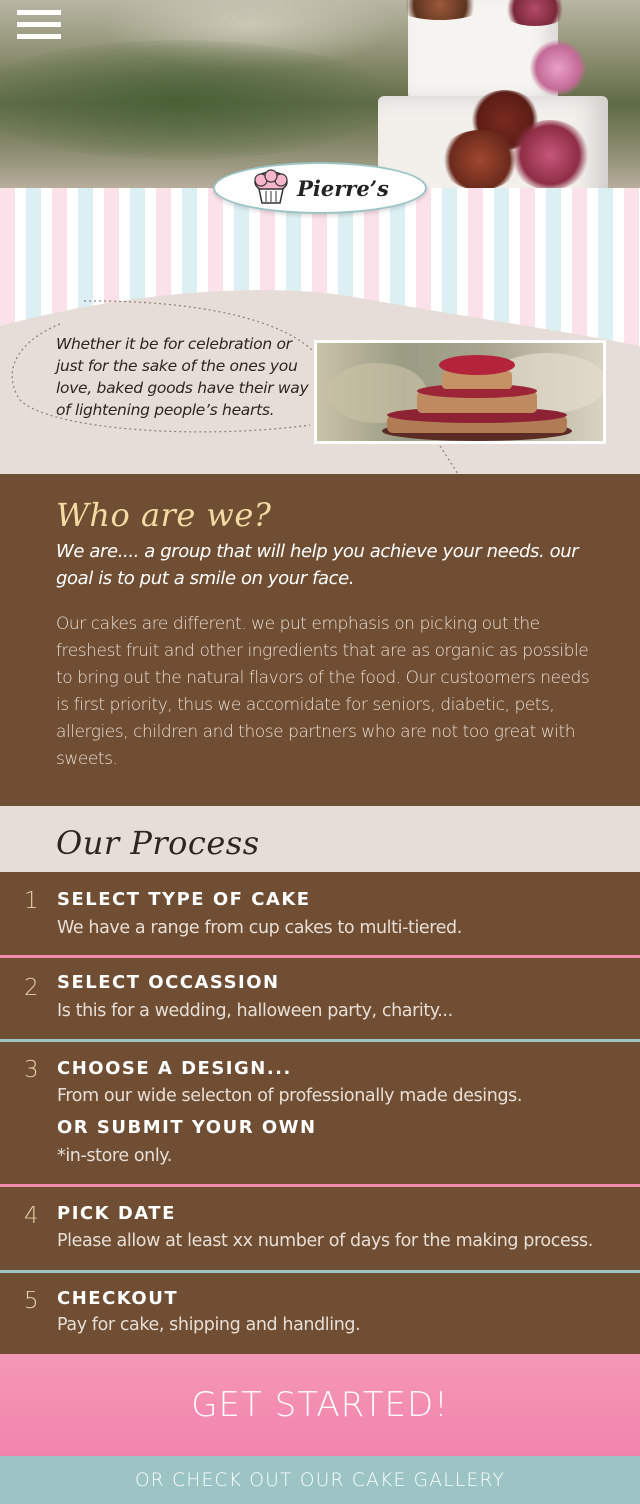  Describe the element at coordinates (31, 1070) in the screenshot. I see `step-number: 3` at that location.